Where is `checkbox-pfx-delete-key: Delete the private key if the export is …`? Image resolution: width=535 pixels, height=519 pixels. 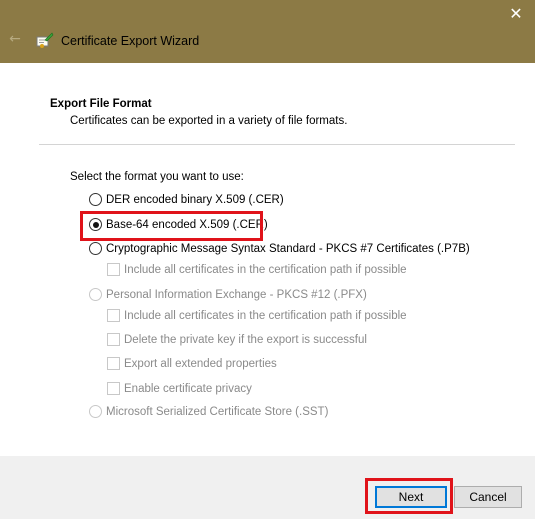
checkbox-pfx-delete-key: Delete the private key if the export is … is located at coordinates (237, 339).